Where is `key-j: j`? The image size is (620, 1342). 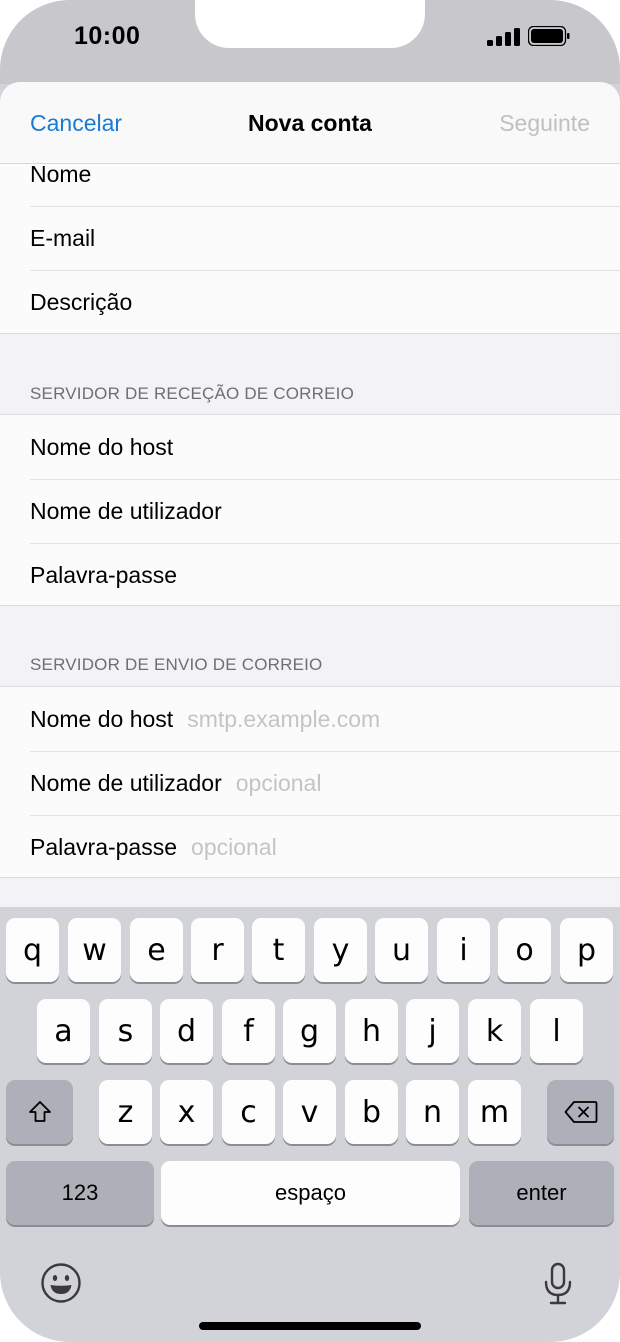 key-j: j is located at coordinates (432, 1031).